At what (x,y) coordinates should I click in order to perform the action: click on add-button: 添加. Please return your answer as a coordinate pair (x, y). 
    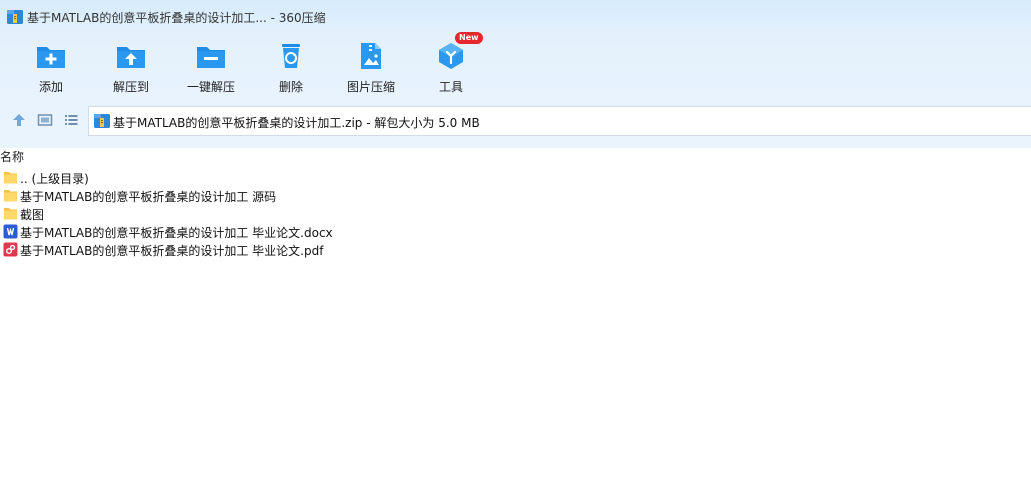
    Looking at the image, I should click on (51, 67).